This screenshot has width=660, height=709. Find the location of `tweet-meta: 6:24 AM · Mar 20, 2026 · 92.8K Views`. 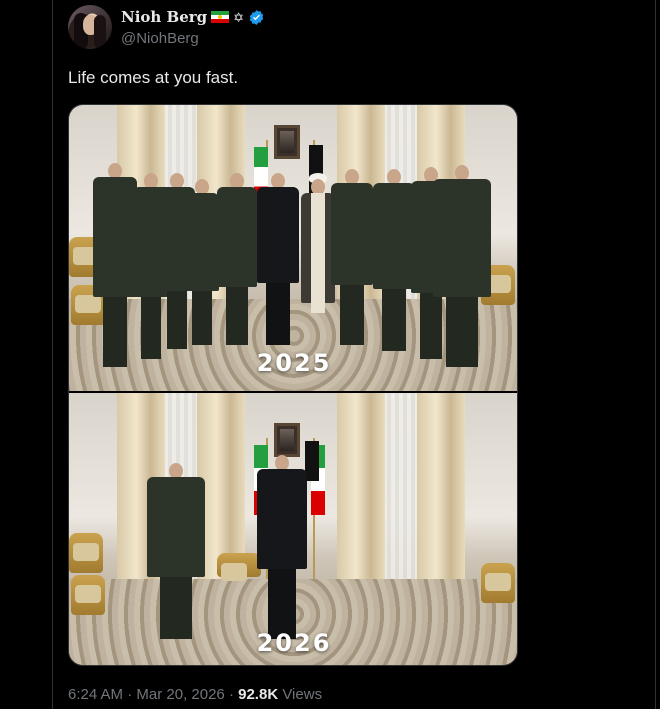

tweet-meta: 6:24 AM · Mar 20, 2026 · 92.8K Views is located at coordinates (195, 694).